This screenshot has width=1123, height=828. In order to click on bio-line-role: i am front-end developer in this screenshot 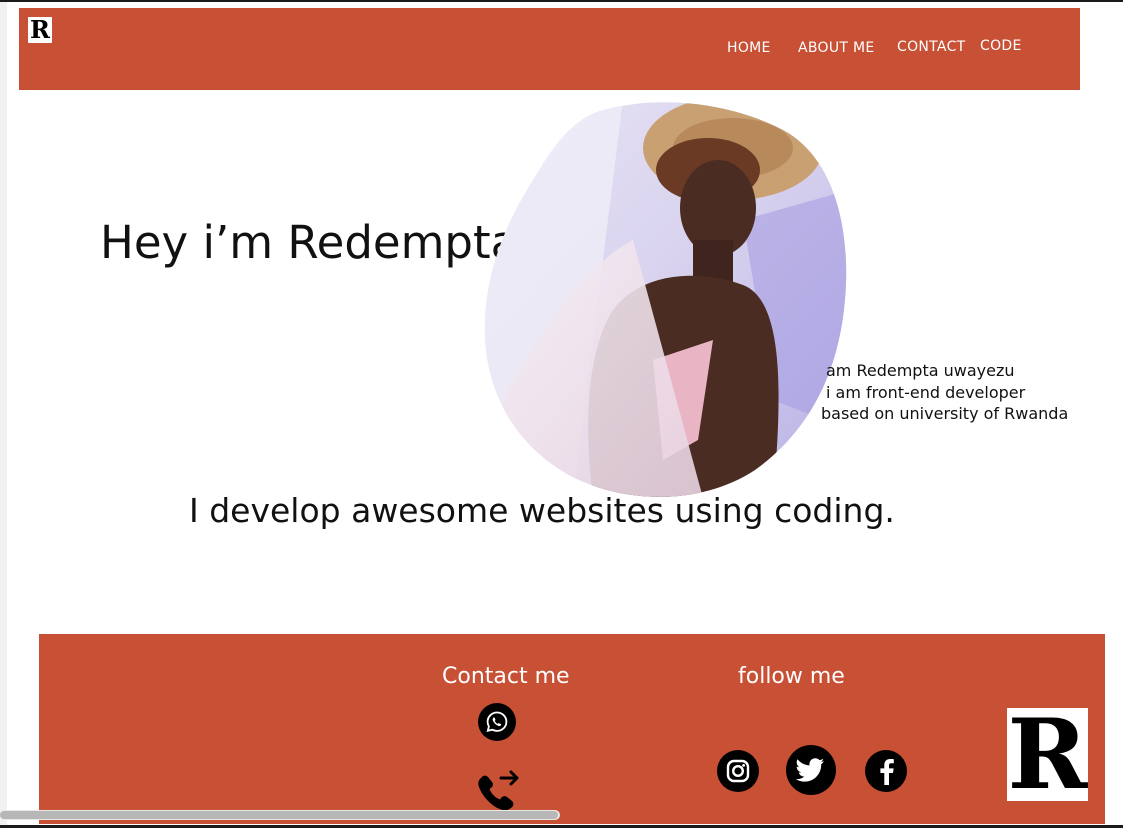, I will do `click(926, 392)`.